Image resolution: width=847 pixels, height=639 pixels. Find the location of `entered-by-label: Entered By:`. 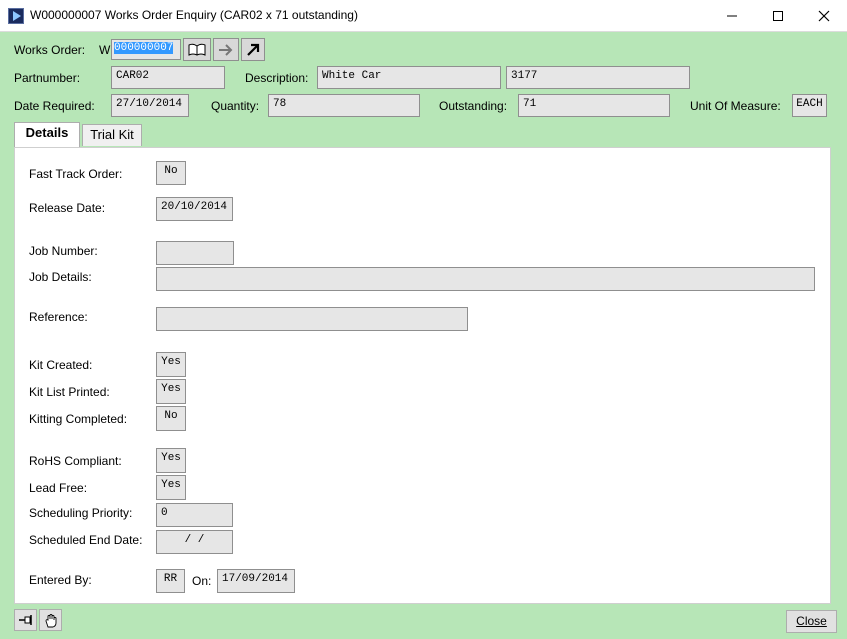

entered-by-label: Entered By: is located at coordinates (60, 580).